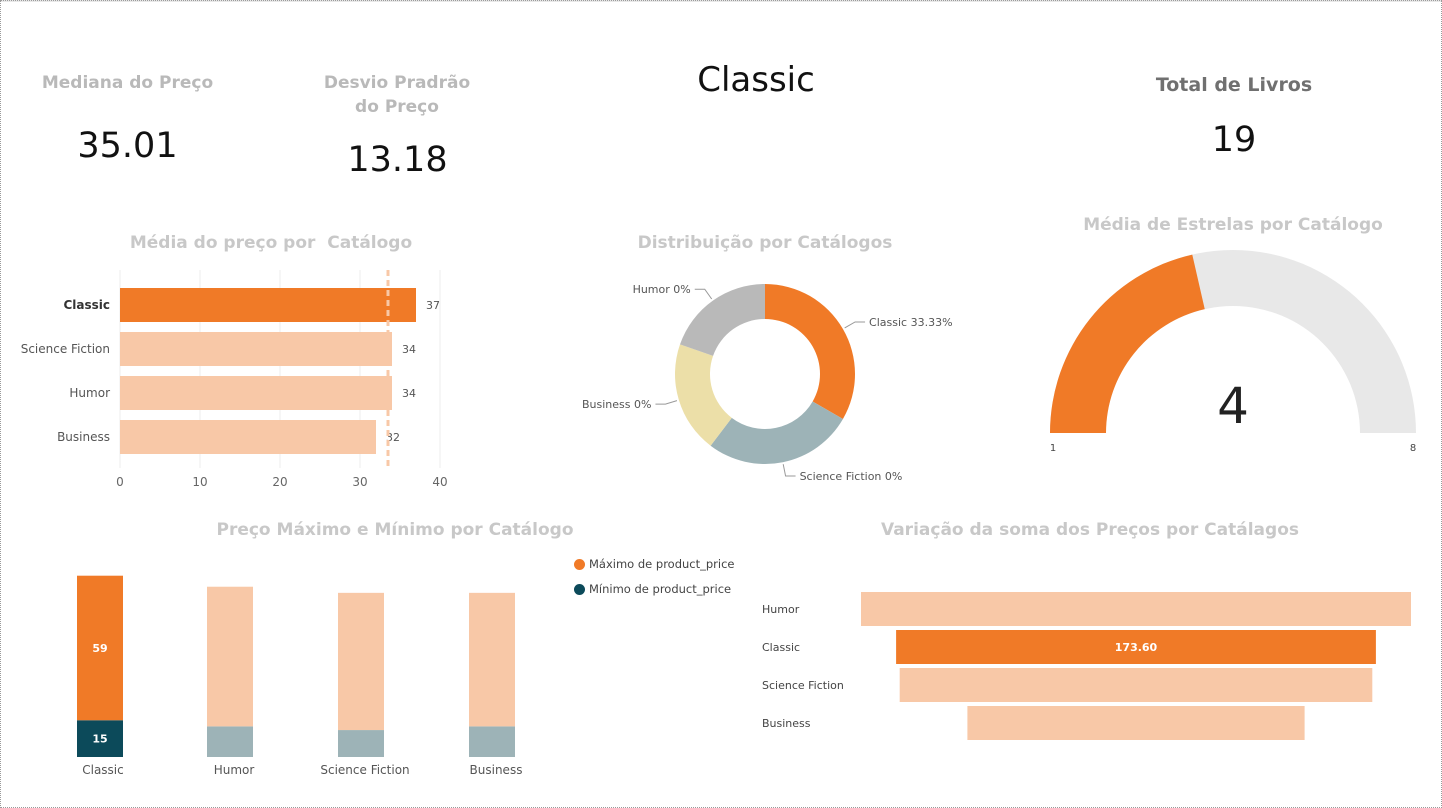  Describe the element at coordinates (492, 741) in the screenshot. I see `min-bar-business` at that location.